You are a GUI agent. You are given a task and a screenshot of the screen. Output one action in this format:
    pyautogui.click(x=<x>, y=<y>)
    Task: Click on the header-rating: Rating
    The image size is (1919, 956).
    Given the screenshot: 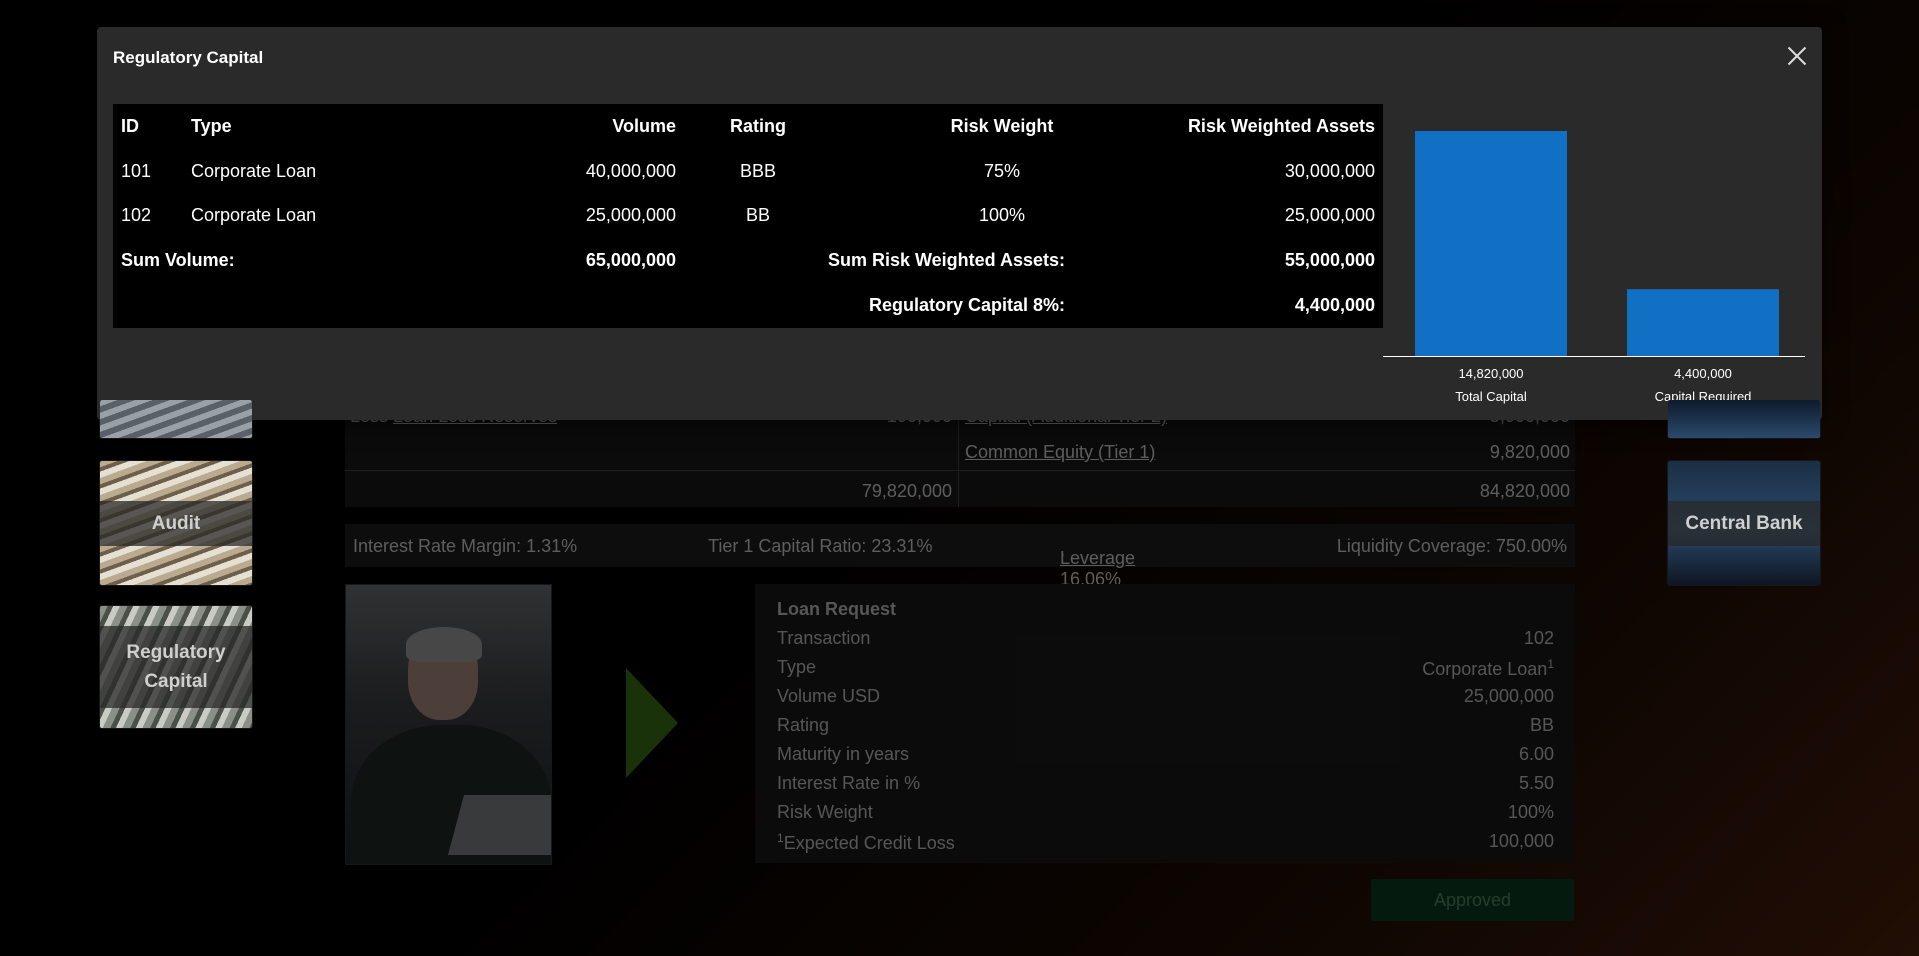 What is the action you would take?
    pyautogui.click(x=758, y=126)
    